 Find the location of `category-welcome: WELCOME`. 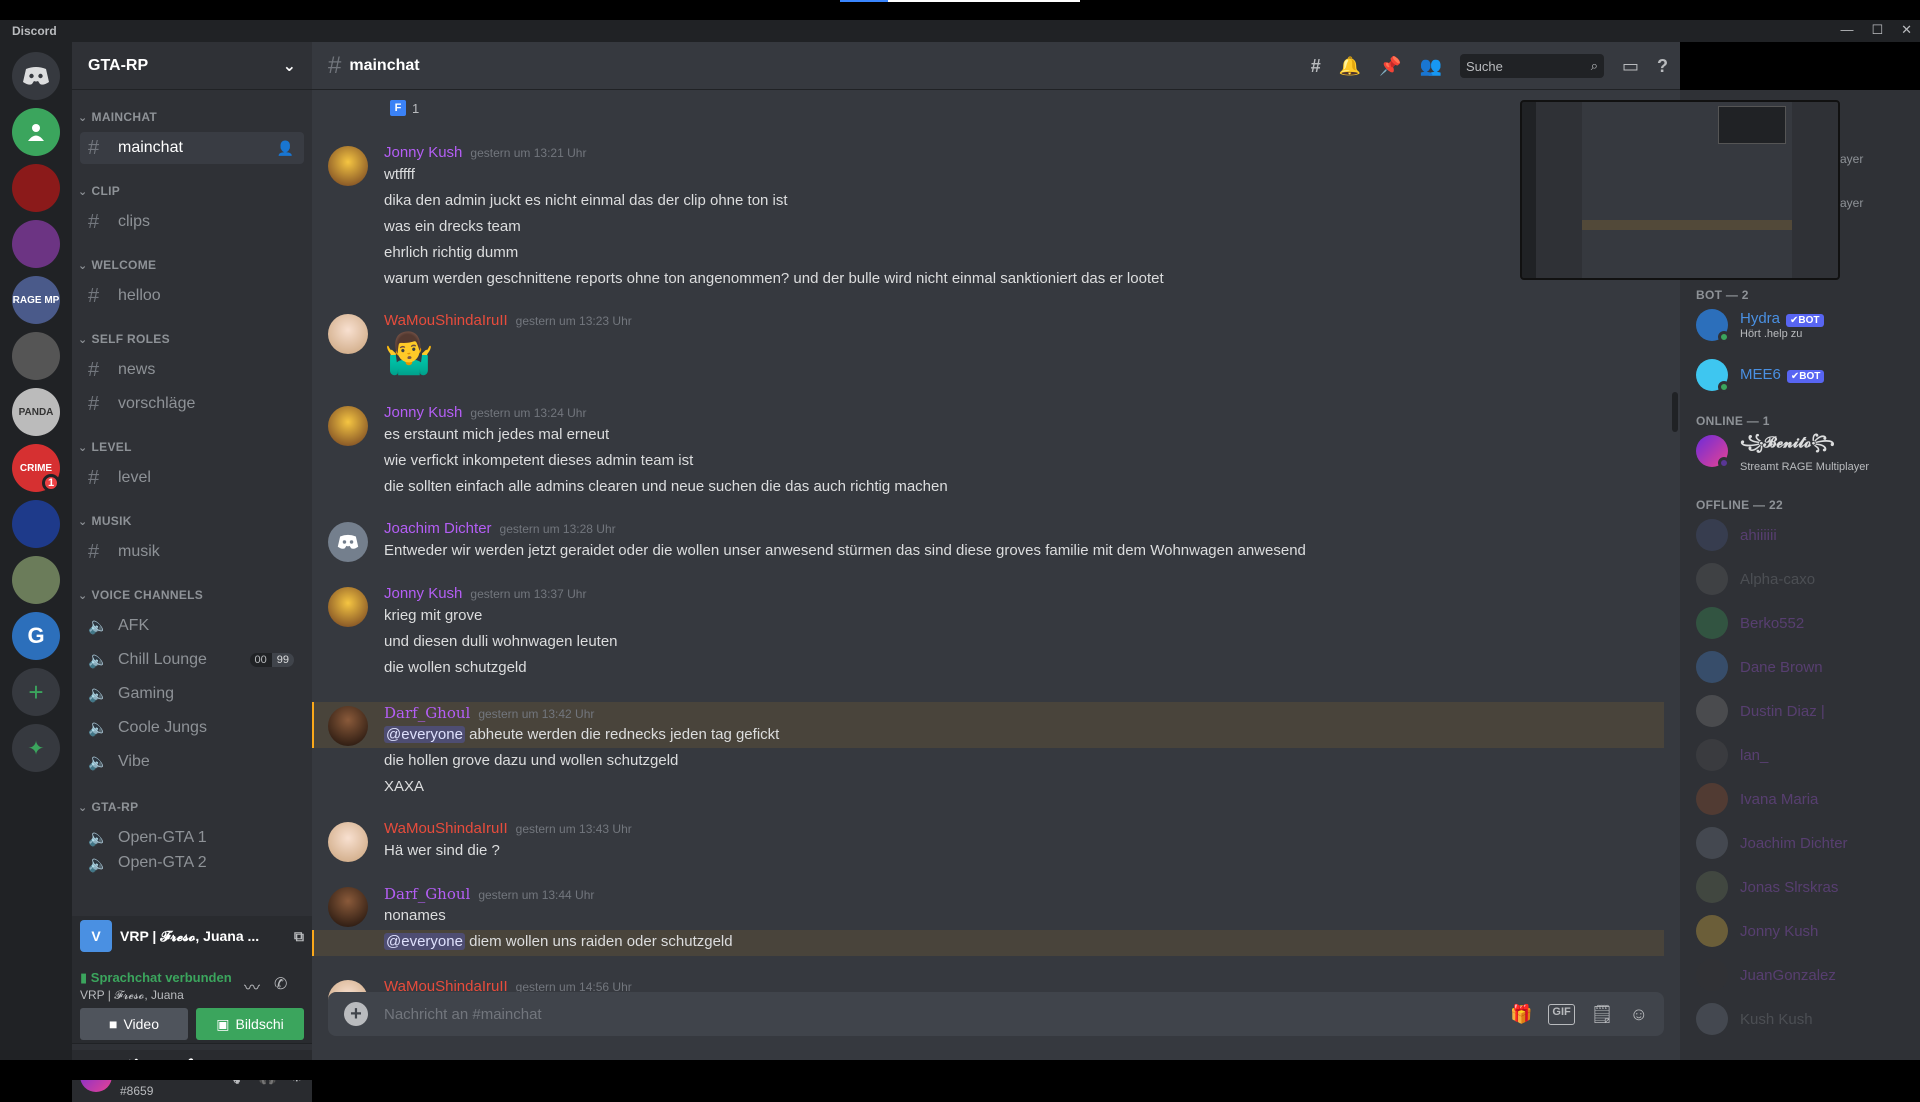

category-welcome: WELCOME is located at coordinates (117, 265).